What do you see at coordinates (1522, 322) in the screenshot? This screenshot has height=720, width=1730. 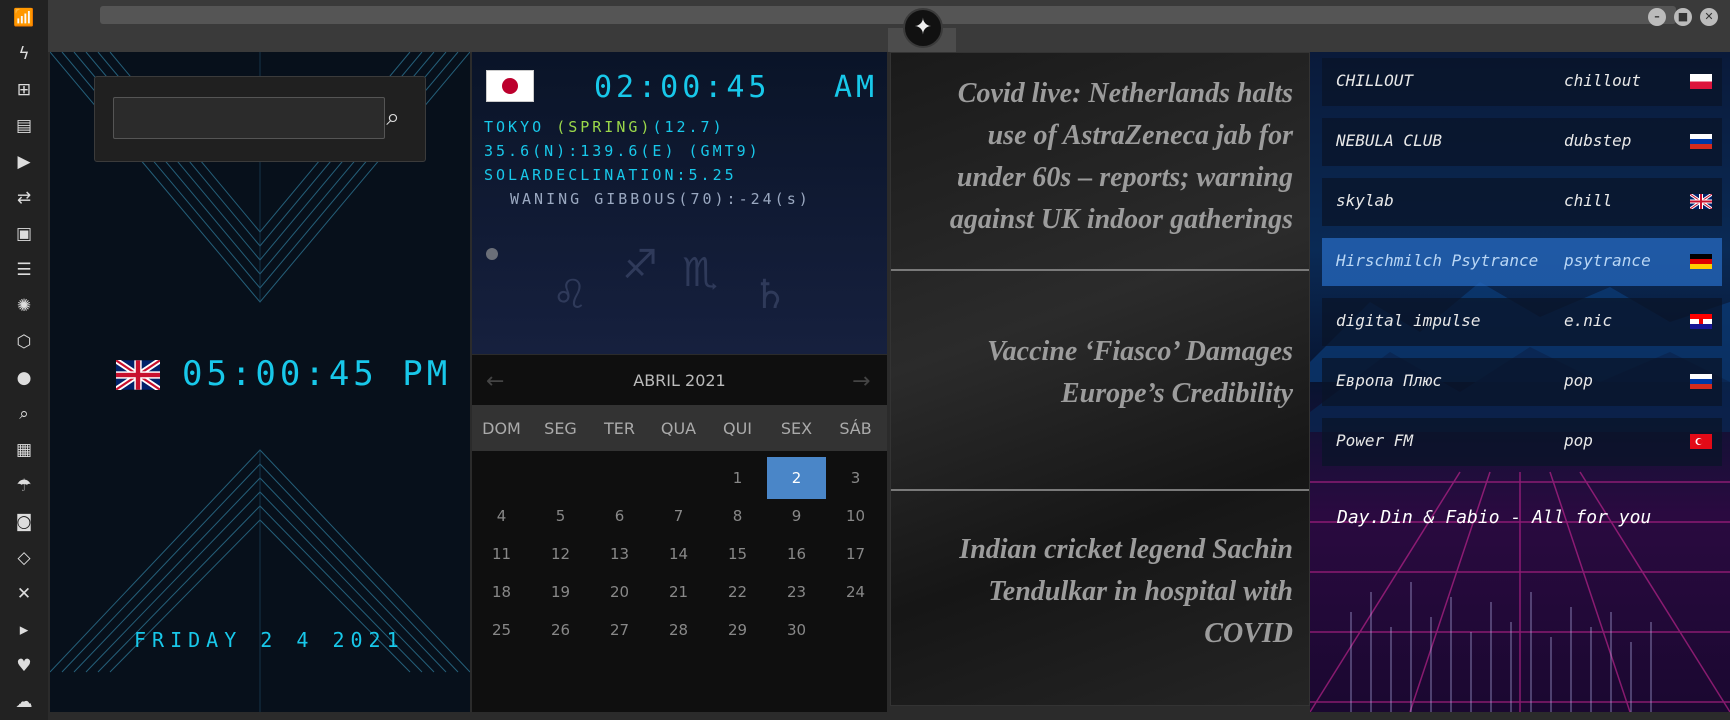 I see `radio-station: digital impulse e.nic` at bounding box center [1522, 322].